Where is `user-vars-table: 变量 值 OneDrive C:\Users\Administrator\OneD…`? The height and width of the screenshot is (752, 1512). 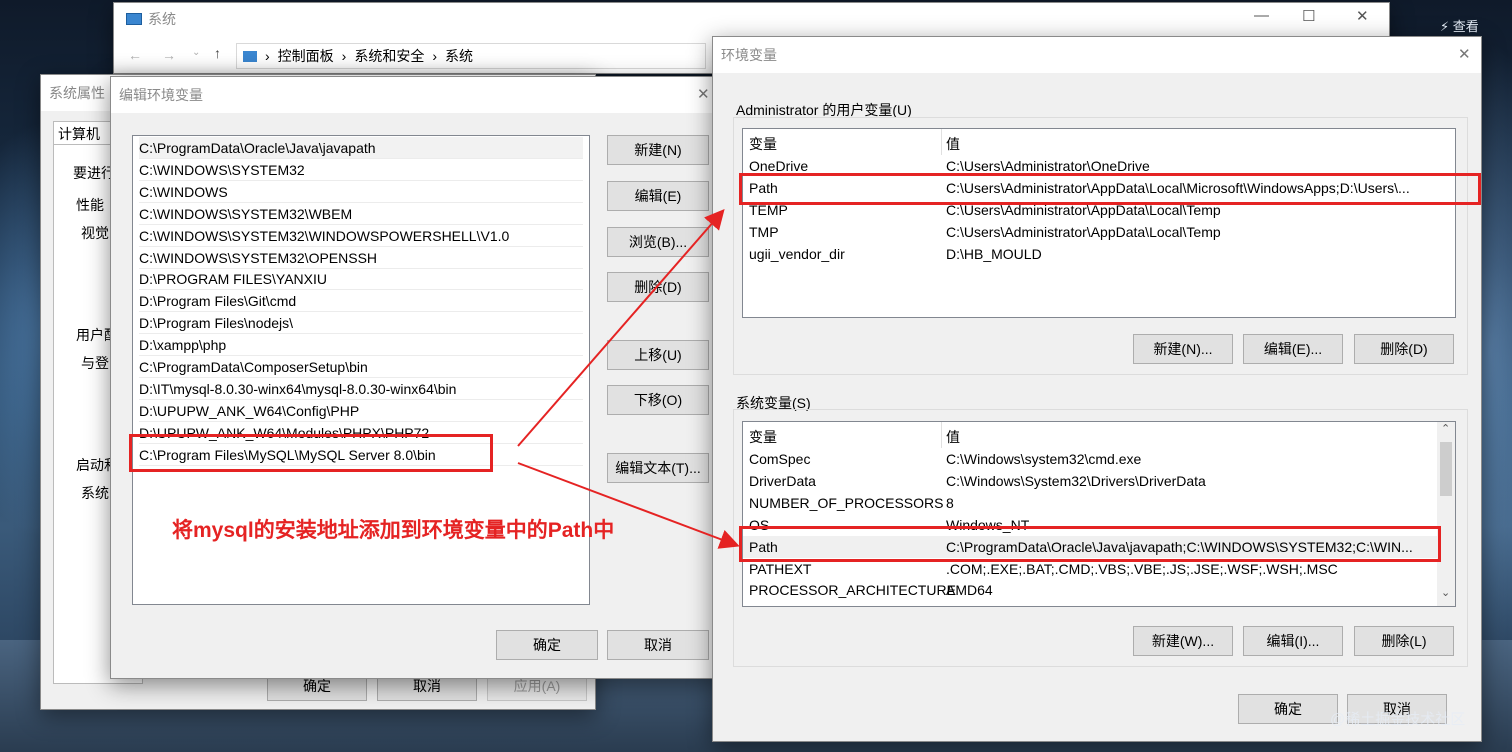
user-vars-table: 变量 值 OneDrive C:\Users\Administrator\OneD… is located at coordinates (1099, 223).